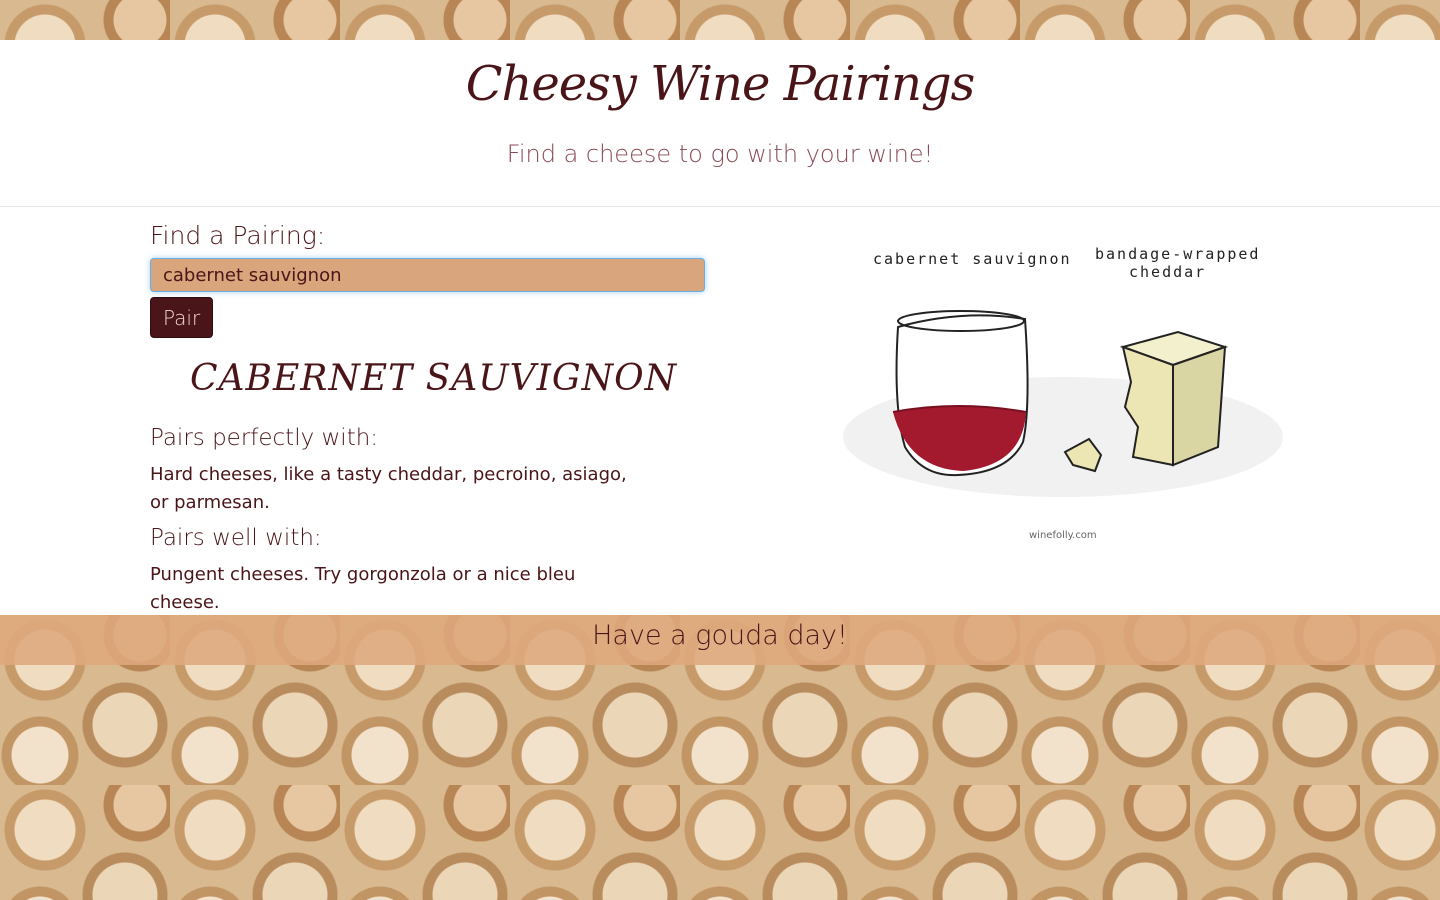  I want to click on wine-search-input, so click(427, 275).